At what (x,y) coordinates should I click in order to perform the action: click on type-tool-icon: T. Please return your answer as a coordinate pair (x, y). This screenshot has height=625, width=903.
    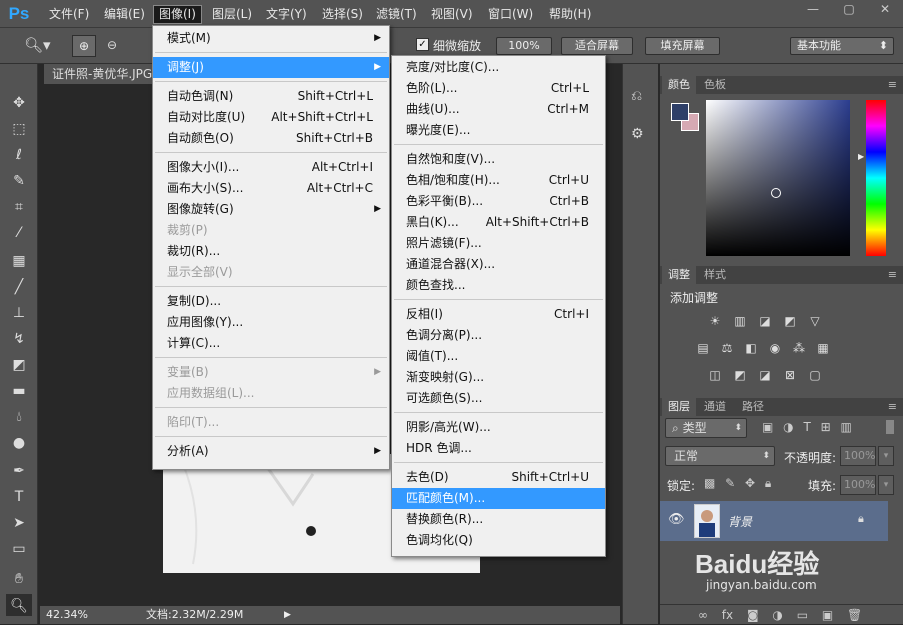
    Looking at the image, I should click on (19, 497).